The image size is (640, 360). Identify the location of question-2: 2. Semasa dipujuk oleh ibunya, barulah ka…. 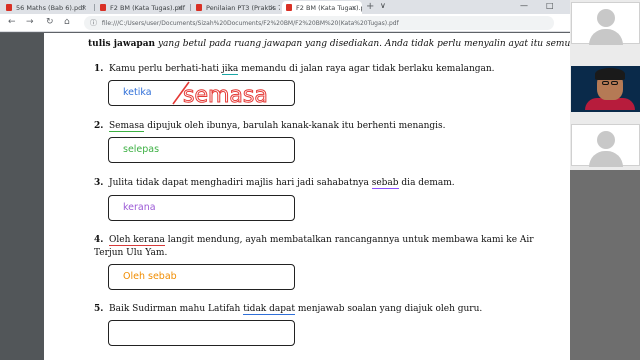
(270, 126).